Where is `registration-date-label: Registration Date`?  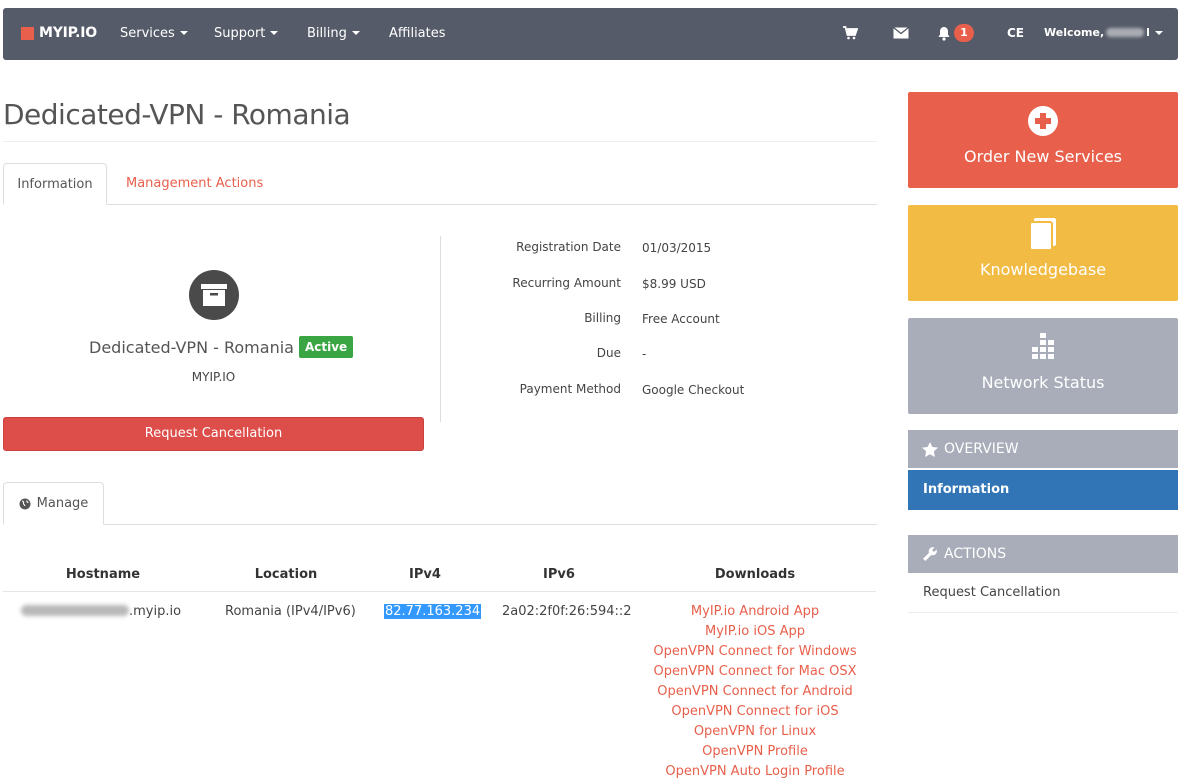
registration-date-label: Registration Date is located at coordinates (568, 247).